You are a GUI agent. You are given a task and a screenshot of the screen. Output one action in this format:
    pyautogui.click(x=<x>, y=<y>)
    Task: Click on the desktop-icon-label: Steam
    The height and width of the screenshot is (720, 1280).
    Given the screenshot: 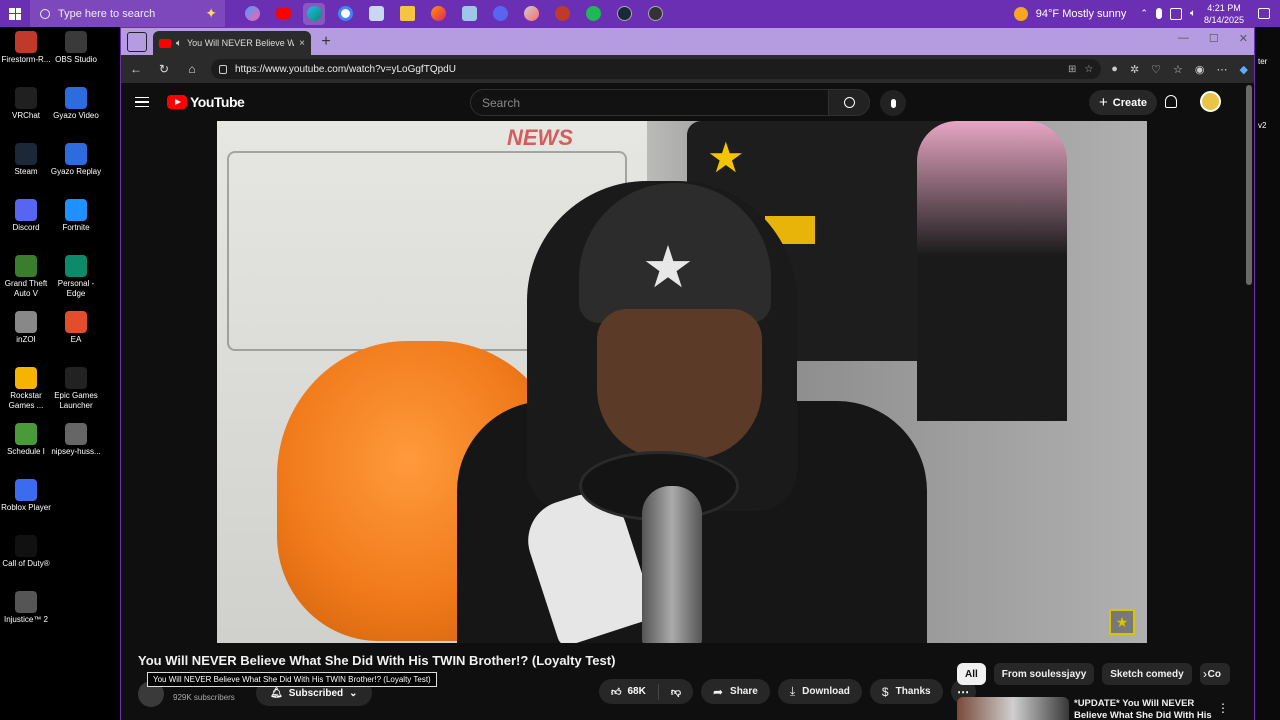 What is the action you would take?
    pyautogui.click(x=26, y=171)
    